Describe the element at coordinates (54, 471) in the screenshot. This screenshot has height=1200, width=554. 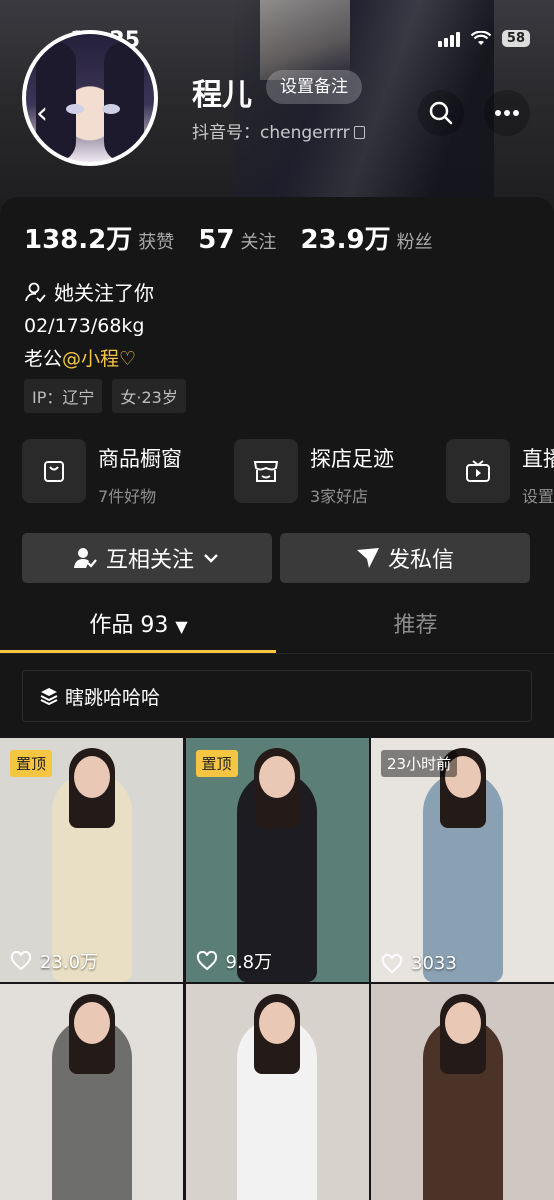
I see `shopping-bag-icon` at that location.